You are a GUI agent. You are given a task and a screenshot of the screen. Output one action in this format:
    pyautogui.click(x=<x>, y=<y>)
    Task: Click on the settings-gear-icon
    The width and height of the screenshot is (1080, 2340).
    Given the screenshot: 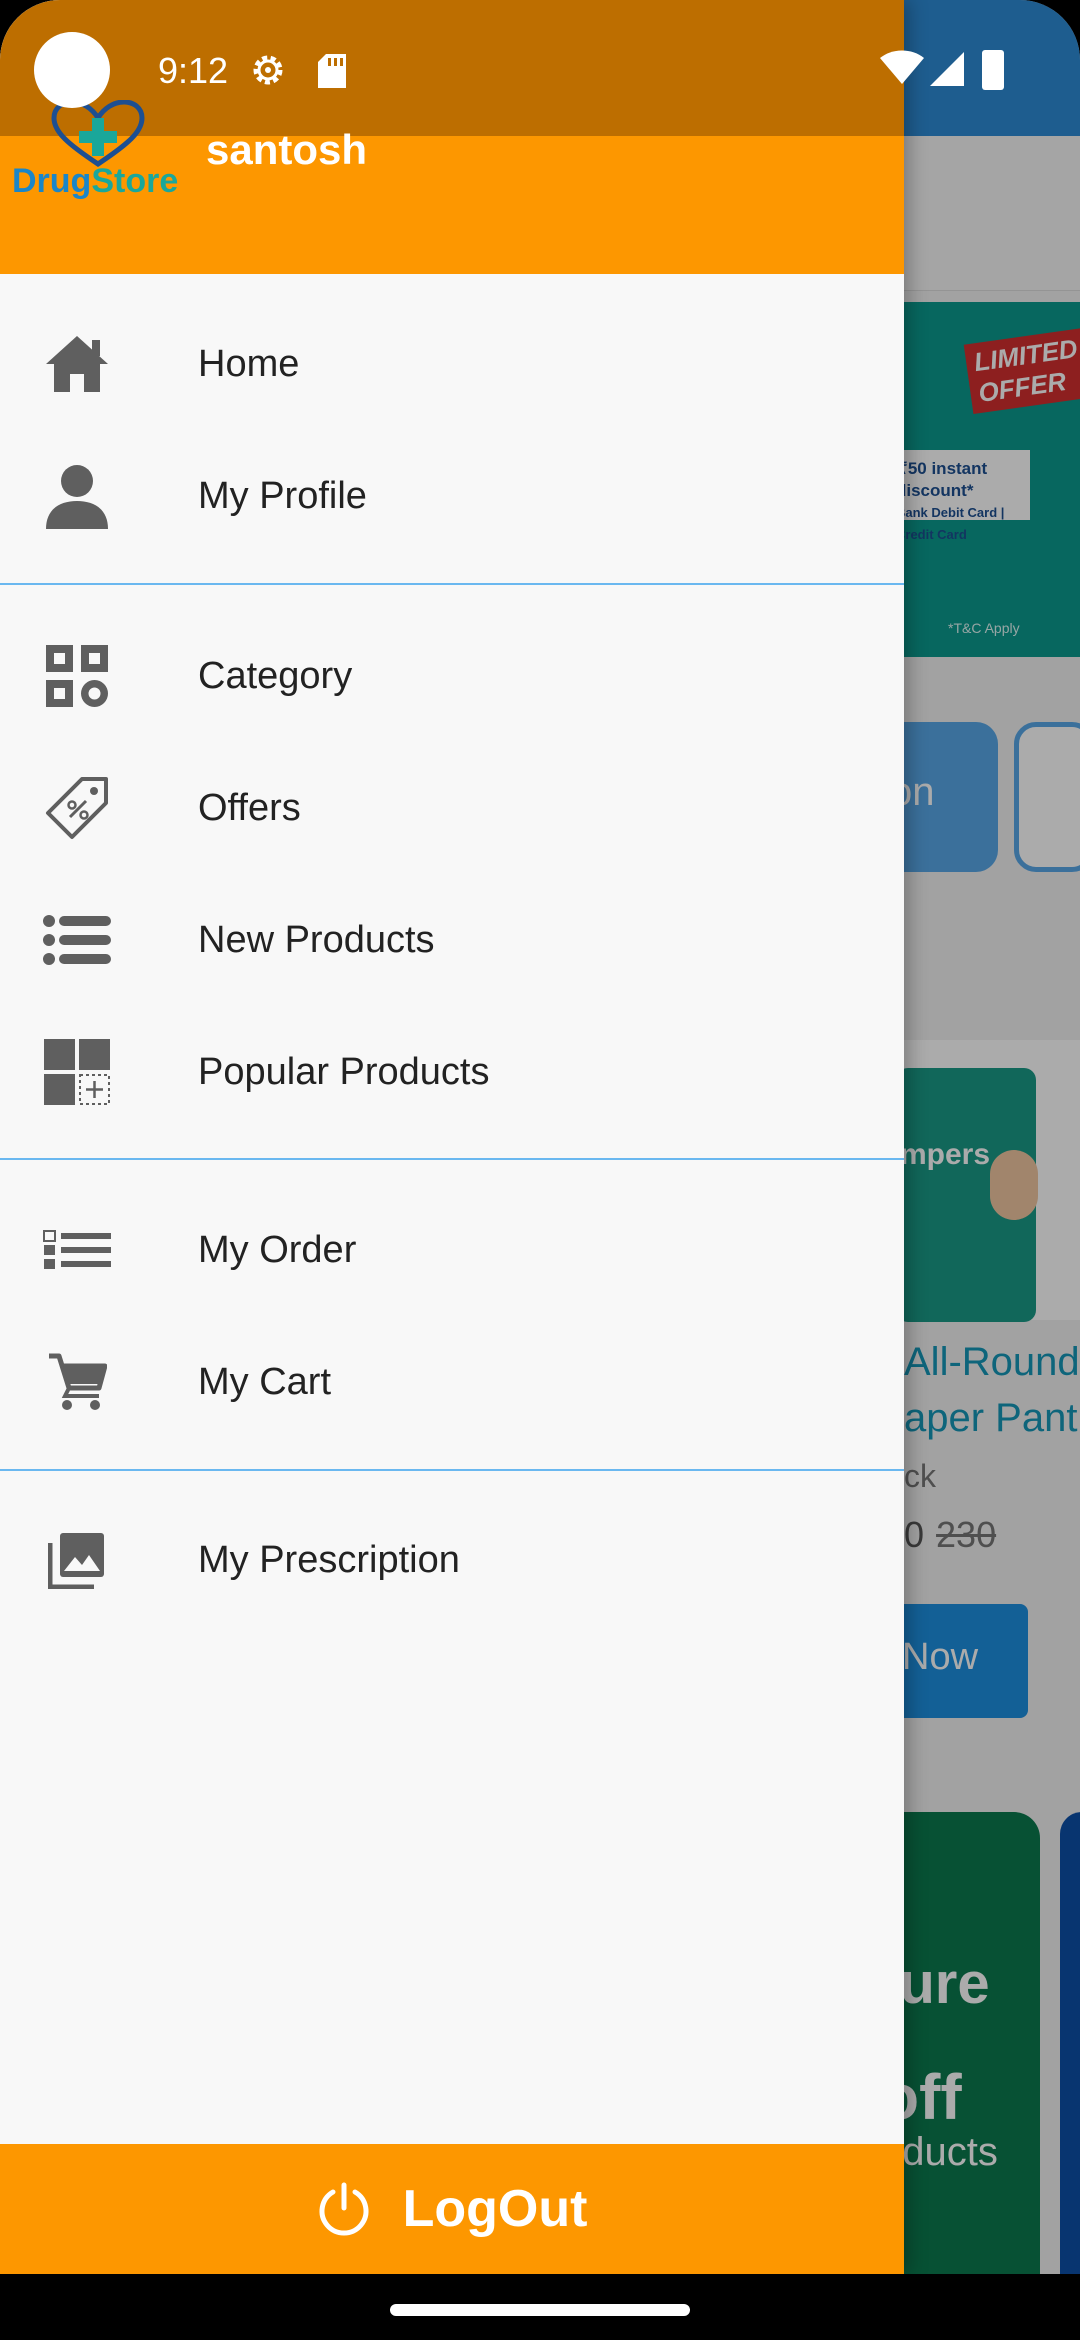 What is the action you would take?
    pyautogui.click(x=268, y=70)
    